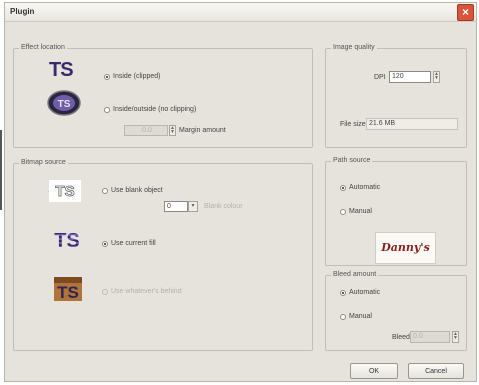 The width and height of the screenshot is (479, 385). Describe the element at coordinates (405, 248) in the screenshot. I see `path-preview-image: Danny's` at that location.